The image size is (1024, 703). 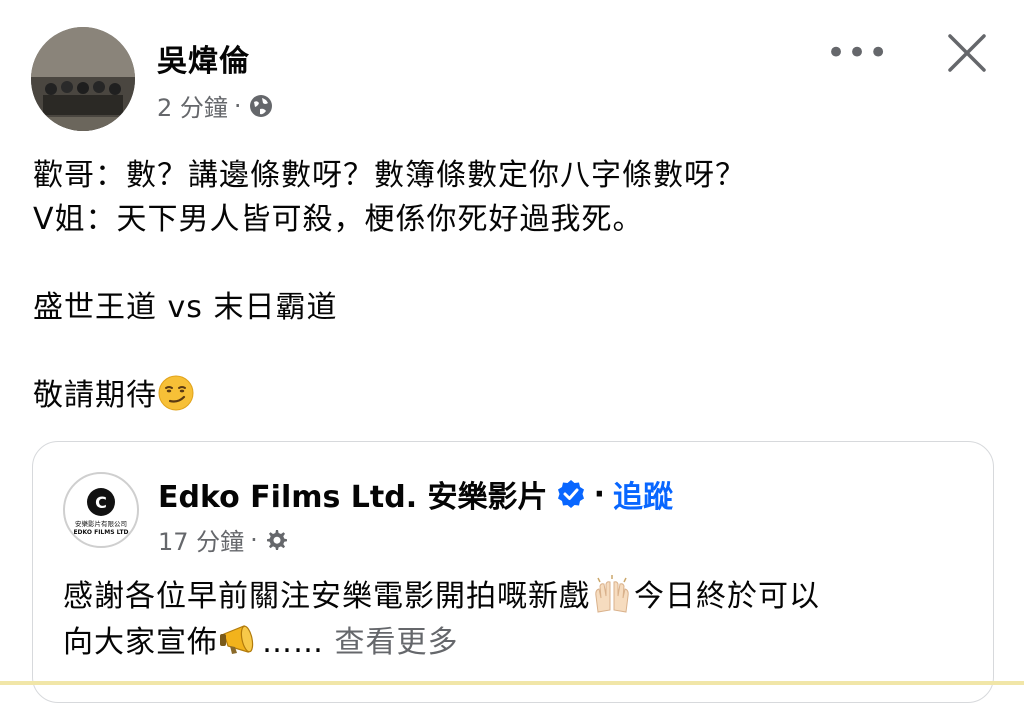 What do you see at coordinates (326, 596) in the screenshot?
I see `shared-line-1-text: 感謝各位早前關注安樂電影開拍嘅新戲` at bounding box center [326, 596].